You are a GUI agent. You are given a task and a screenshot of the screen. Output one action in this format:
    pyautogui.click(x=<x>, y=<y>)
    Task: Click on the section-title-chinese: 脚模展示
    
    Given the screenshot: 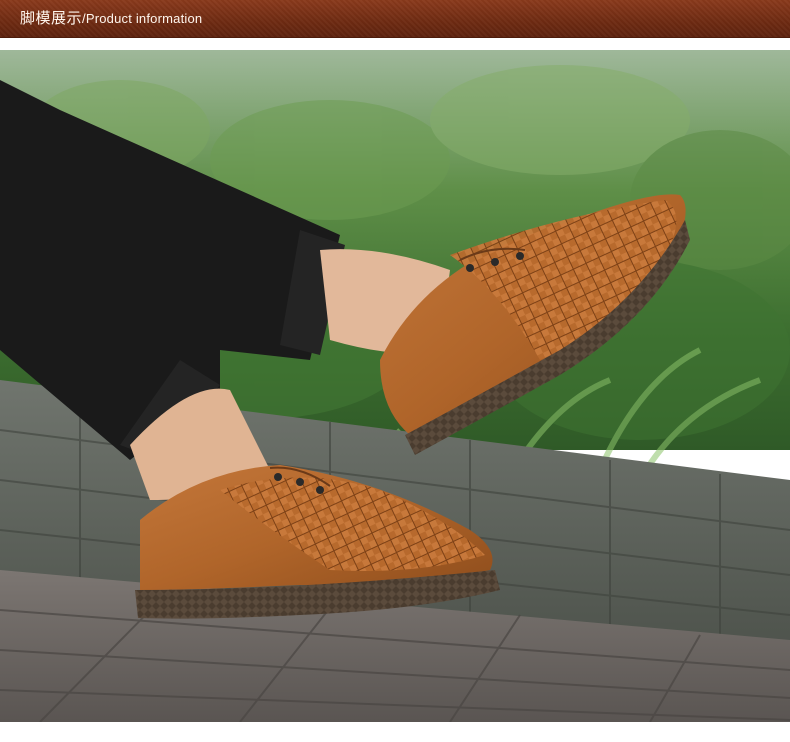 What is the action you would take?
    pyautogui.click(x=51, y=18)
    